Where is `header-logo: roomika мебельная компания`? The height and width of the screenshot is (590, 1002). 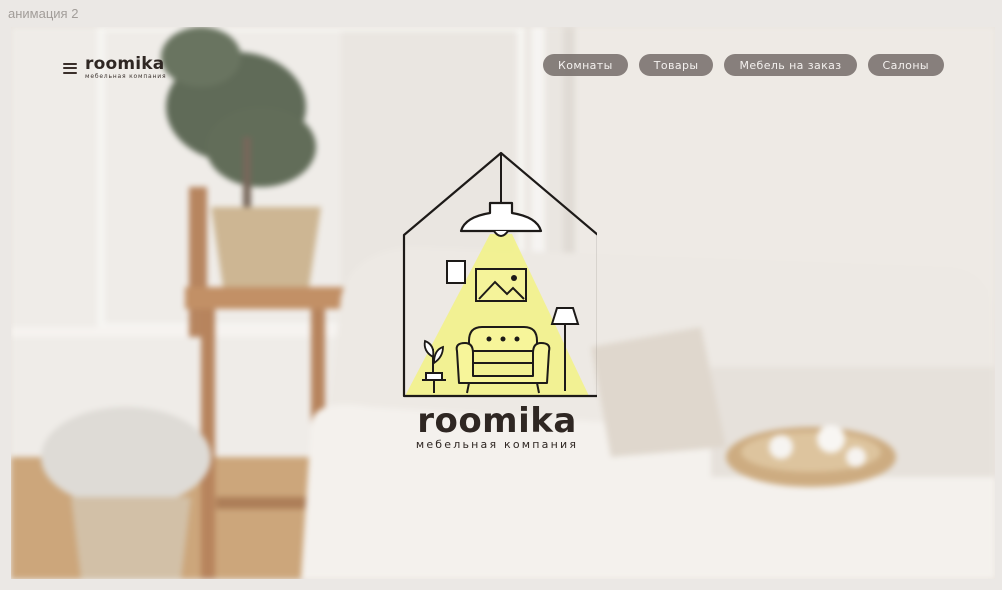
header-logo: roomika мебельная компания is located at coordinates (114, 68).